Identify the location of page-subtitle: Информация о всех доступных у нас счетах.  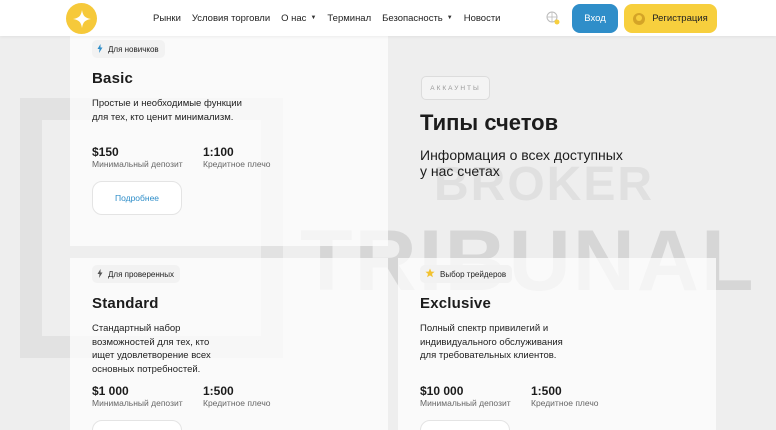
(521, 163).